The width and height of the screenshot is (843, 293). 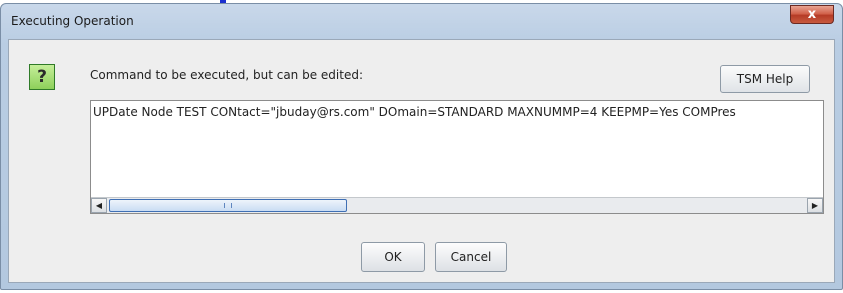 I want to click on scroll-thumb, so click(x=228, y=205).